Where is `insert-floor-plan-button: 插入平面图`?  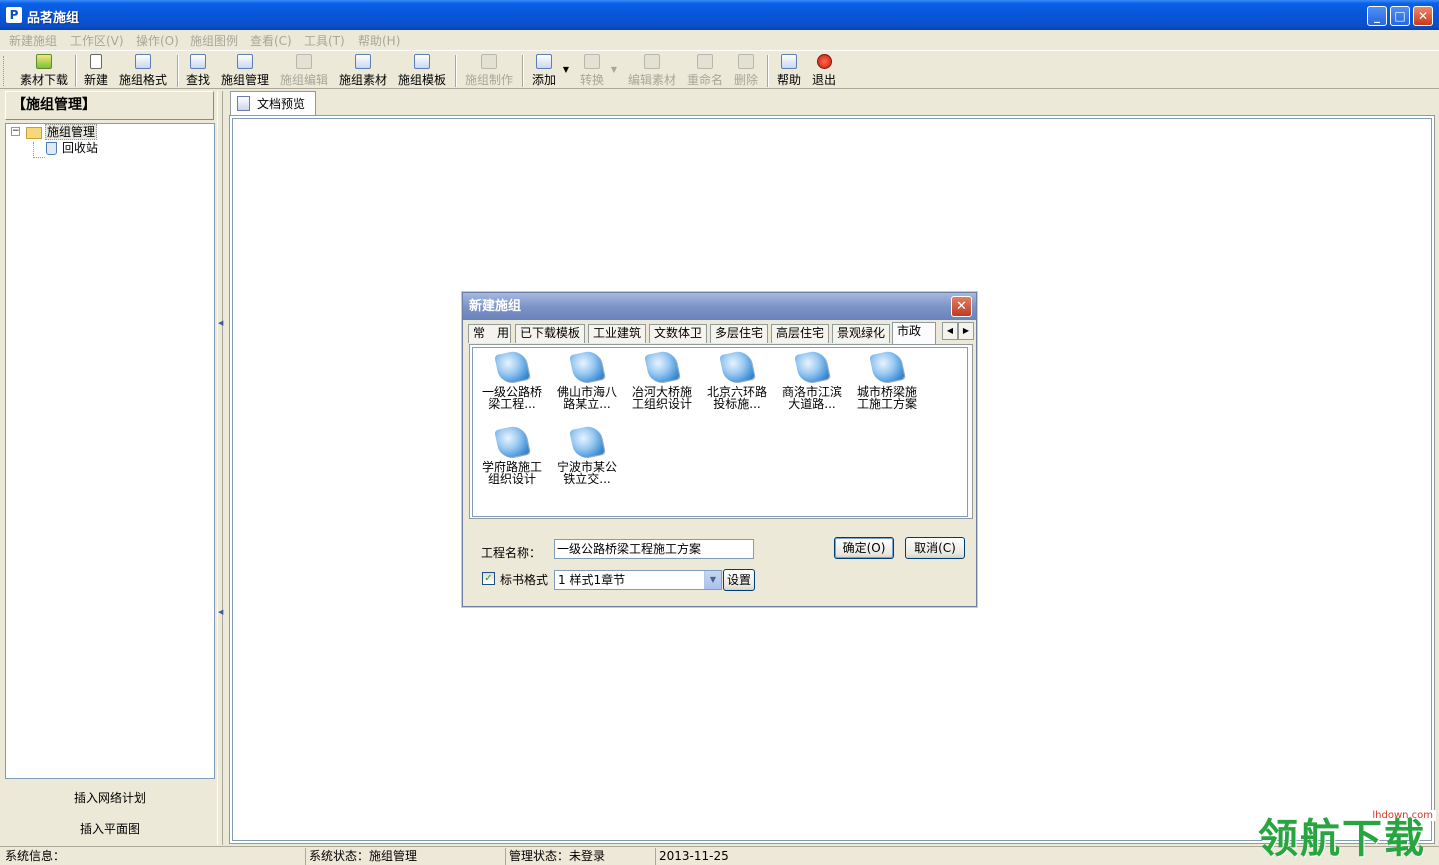 insert-floor-plan-button: 插入平面图 is located at coordinates (110, 829).